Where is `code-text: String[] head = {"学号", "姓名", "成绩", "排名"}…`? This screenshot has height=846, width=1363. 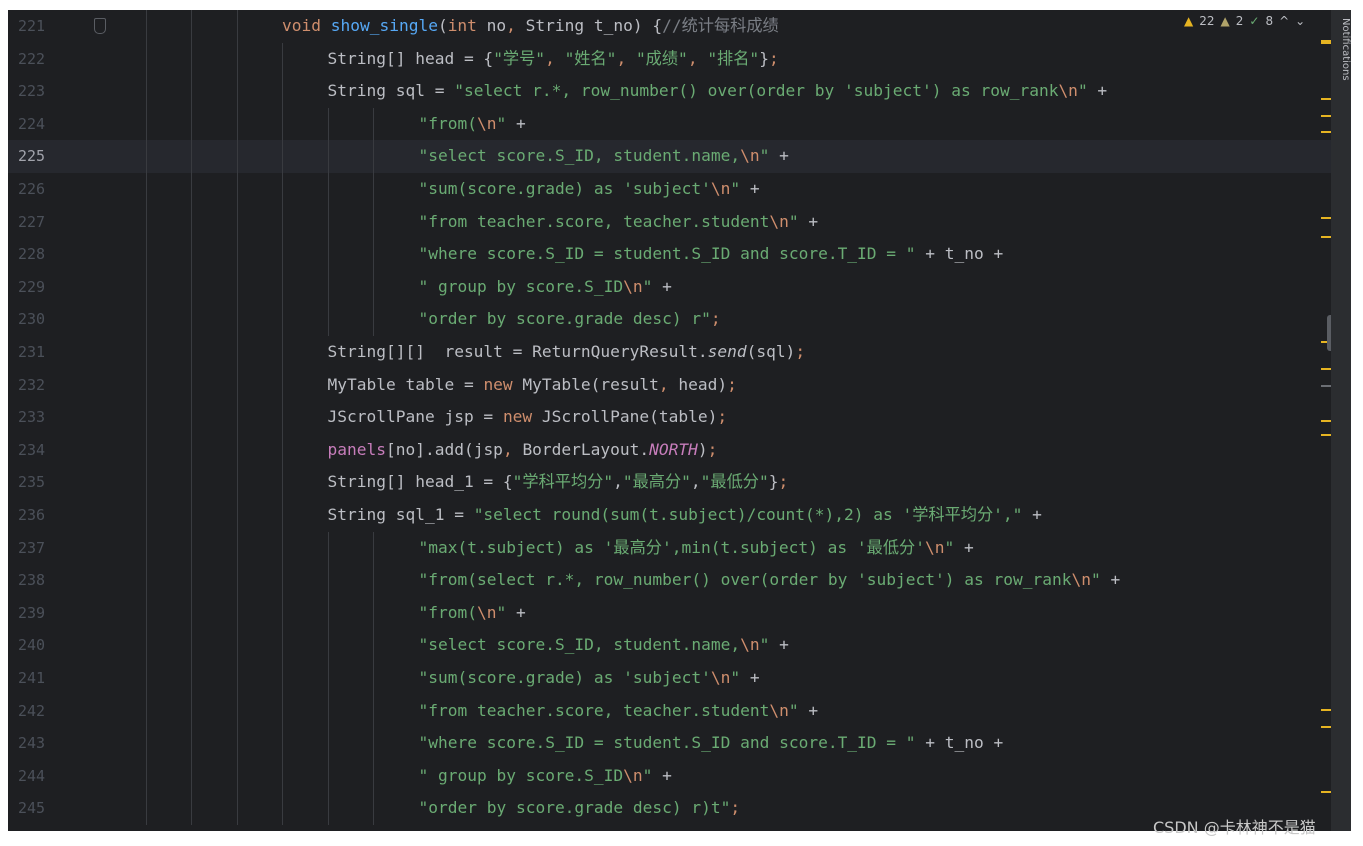
code-text: String[] head = {"学号", "姓名", "成绩", "排名"}… is located at coordinates (553, 59).